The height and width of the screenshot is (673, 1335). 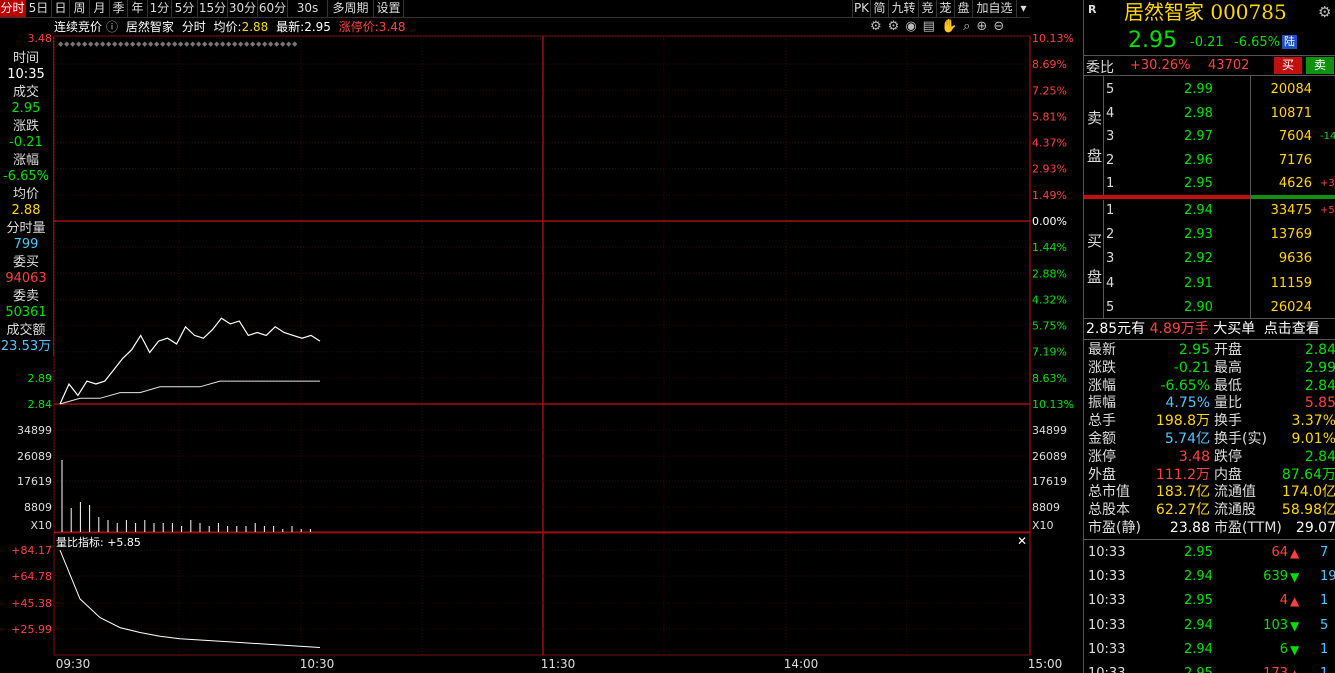 What do you see at coordinates (1320, 65) in the screenshot?
I see `sell-button: 卖` at bounding box center [1320, 65].